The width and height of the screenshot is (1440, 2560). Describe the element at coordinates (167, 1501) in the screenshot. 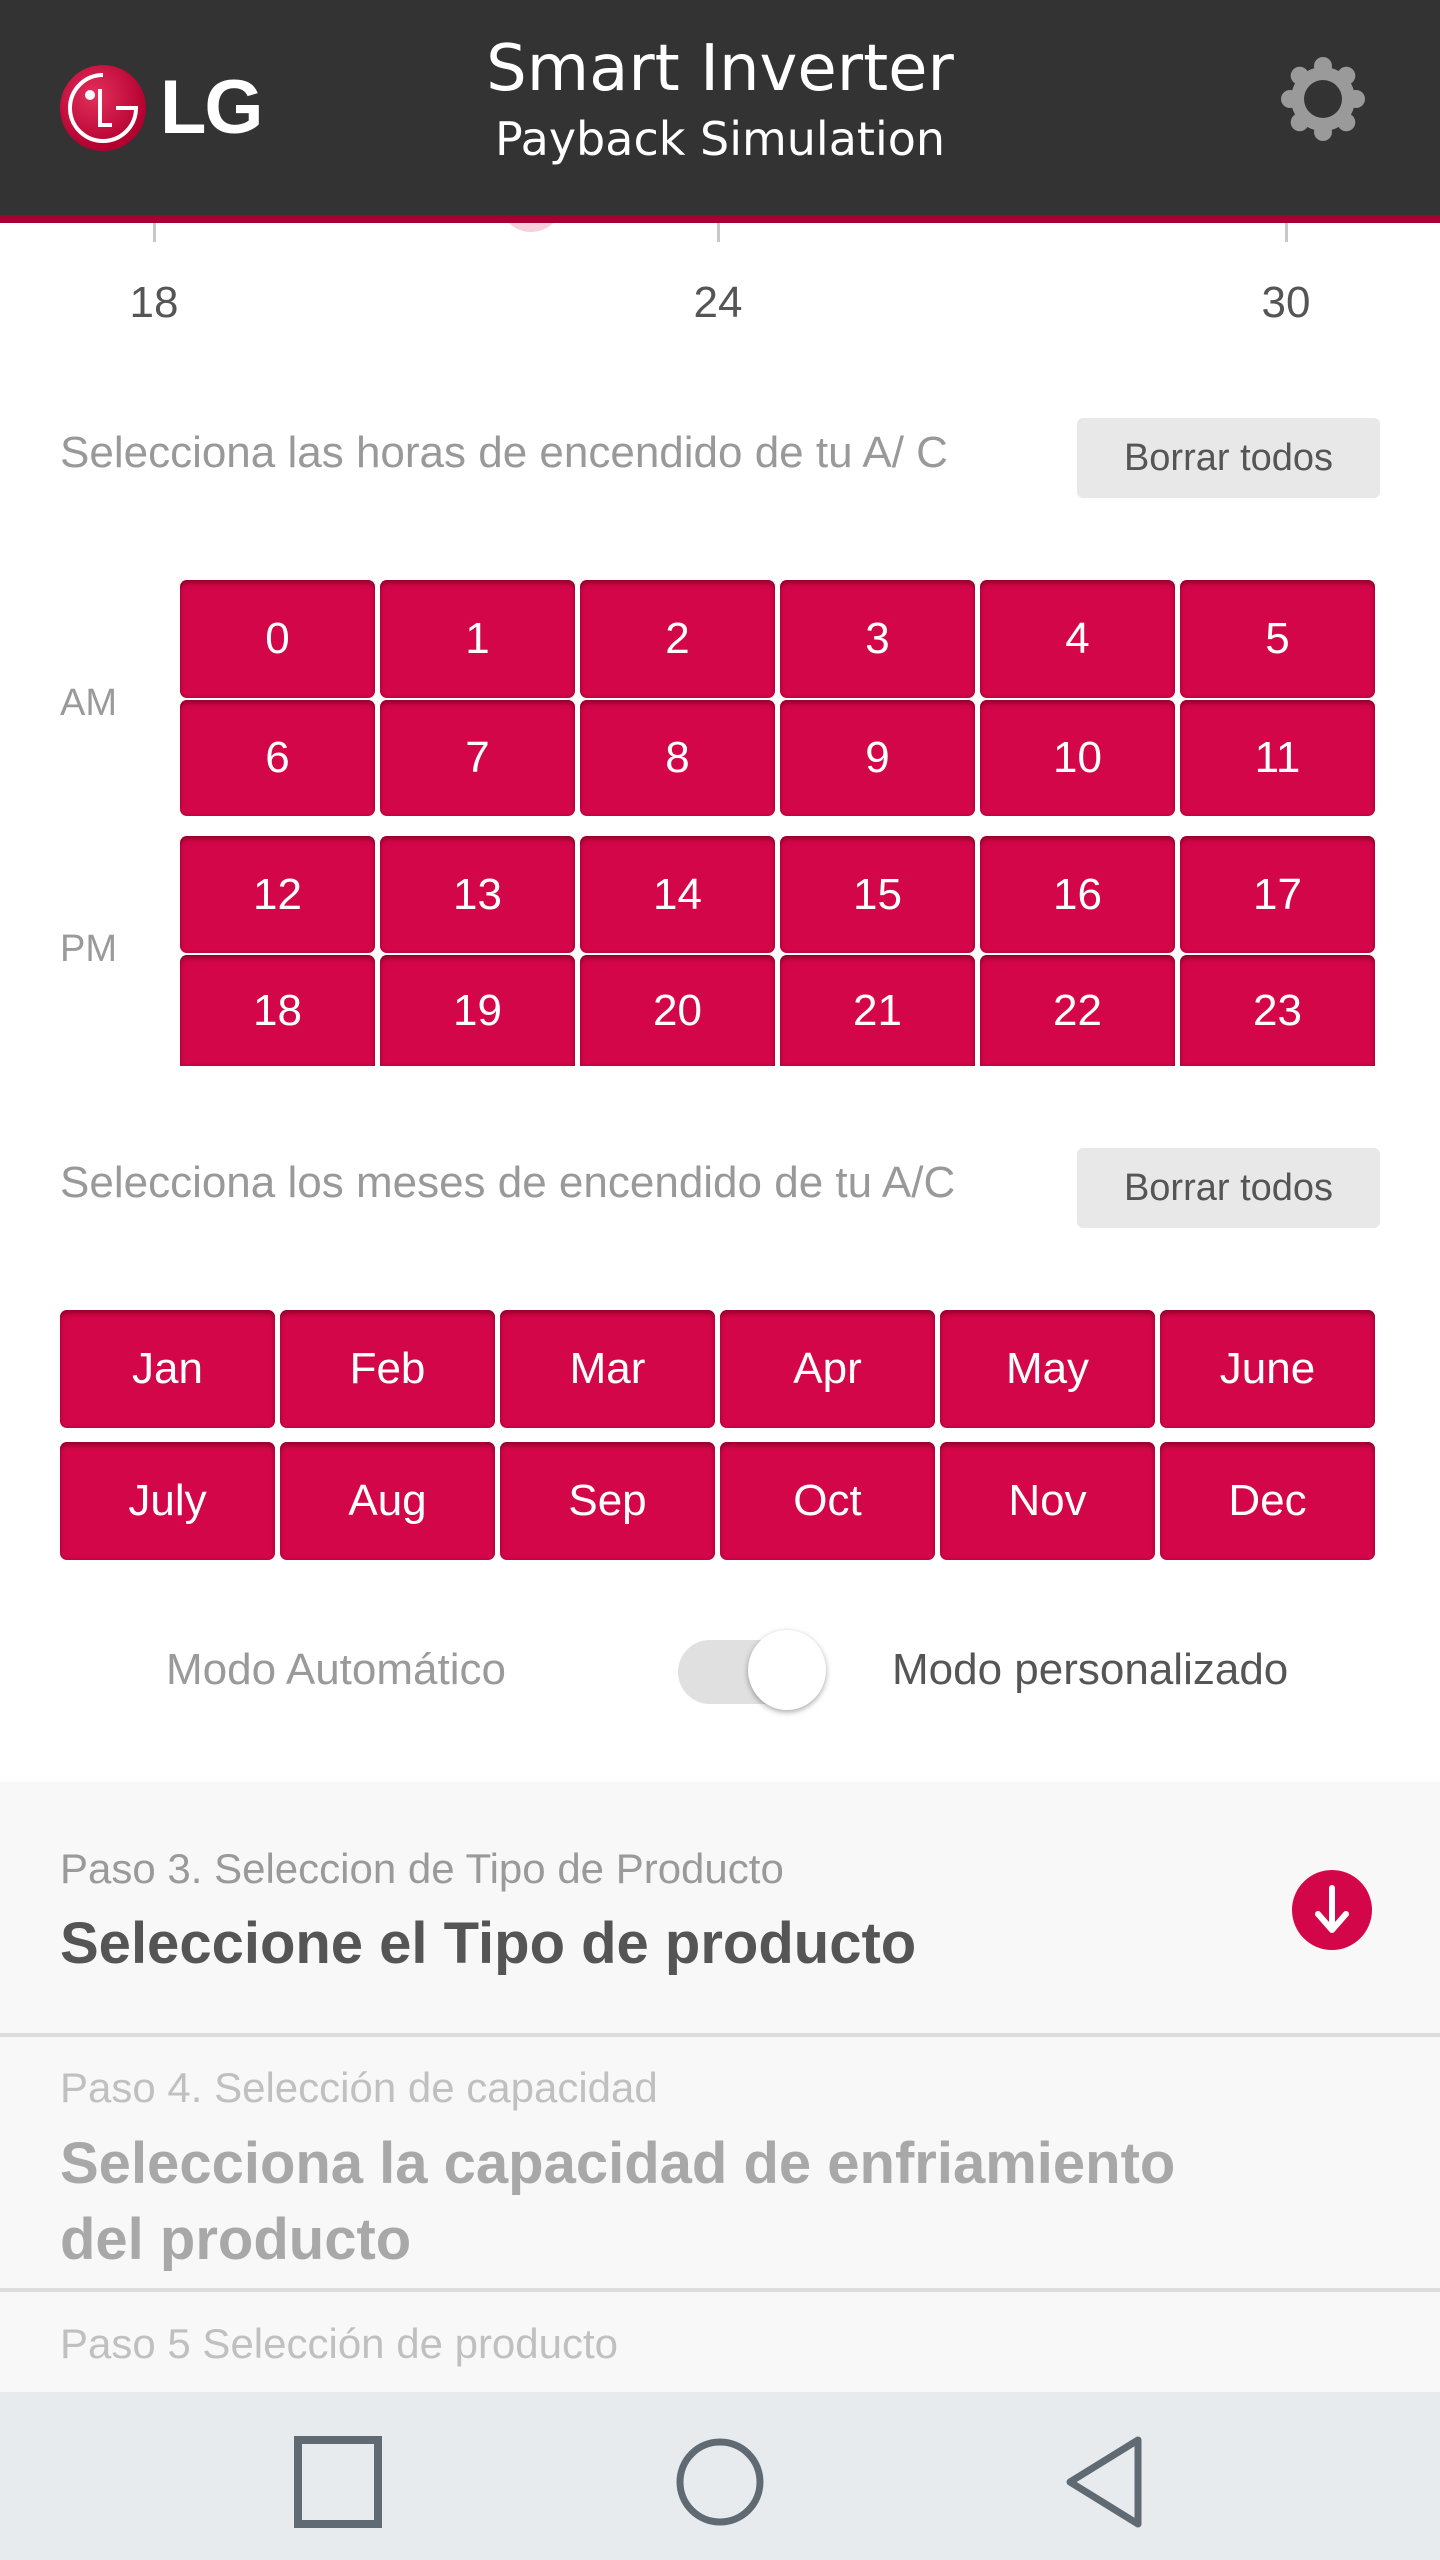

I see `month-button: July` at that location.